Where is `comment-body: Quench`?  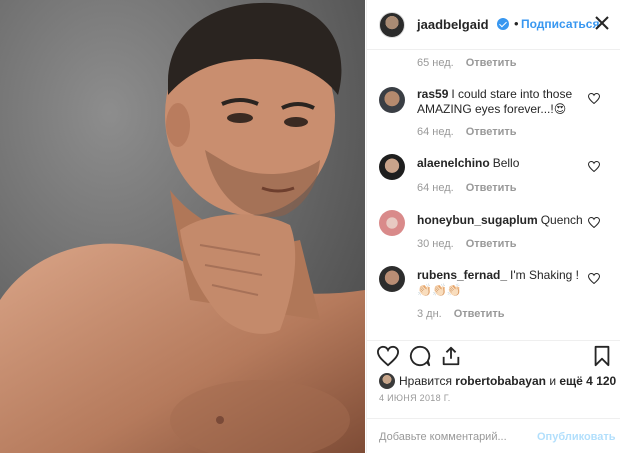 comment-body: Quench is located at coordinates (561, 220).